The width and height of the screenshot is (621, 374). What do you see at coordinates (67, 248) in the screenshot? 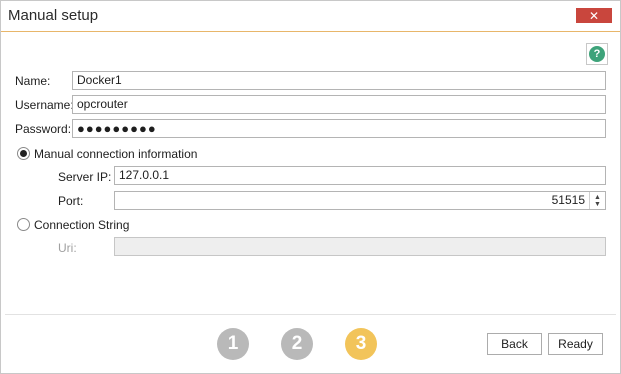
I see `uri-label: Uri:` at bounding box center [67, 248].